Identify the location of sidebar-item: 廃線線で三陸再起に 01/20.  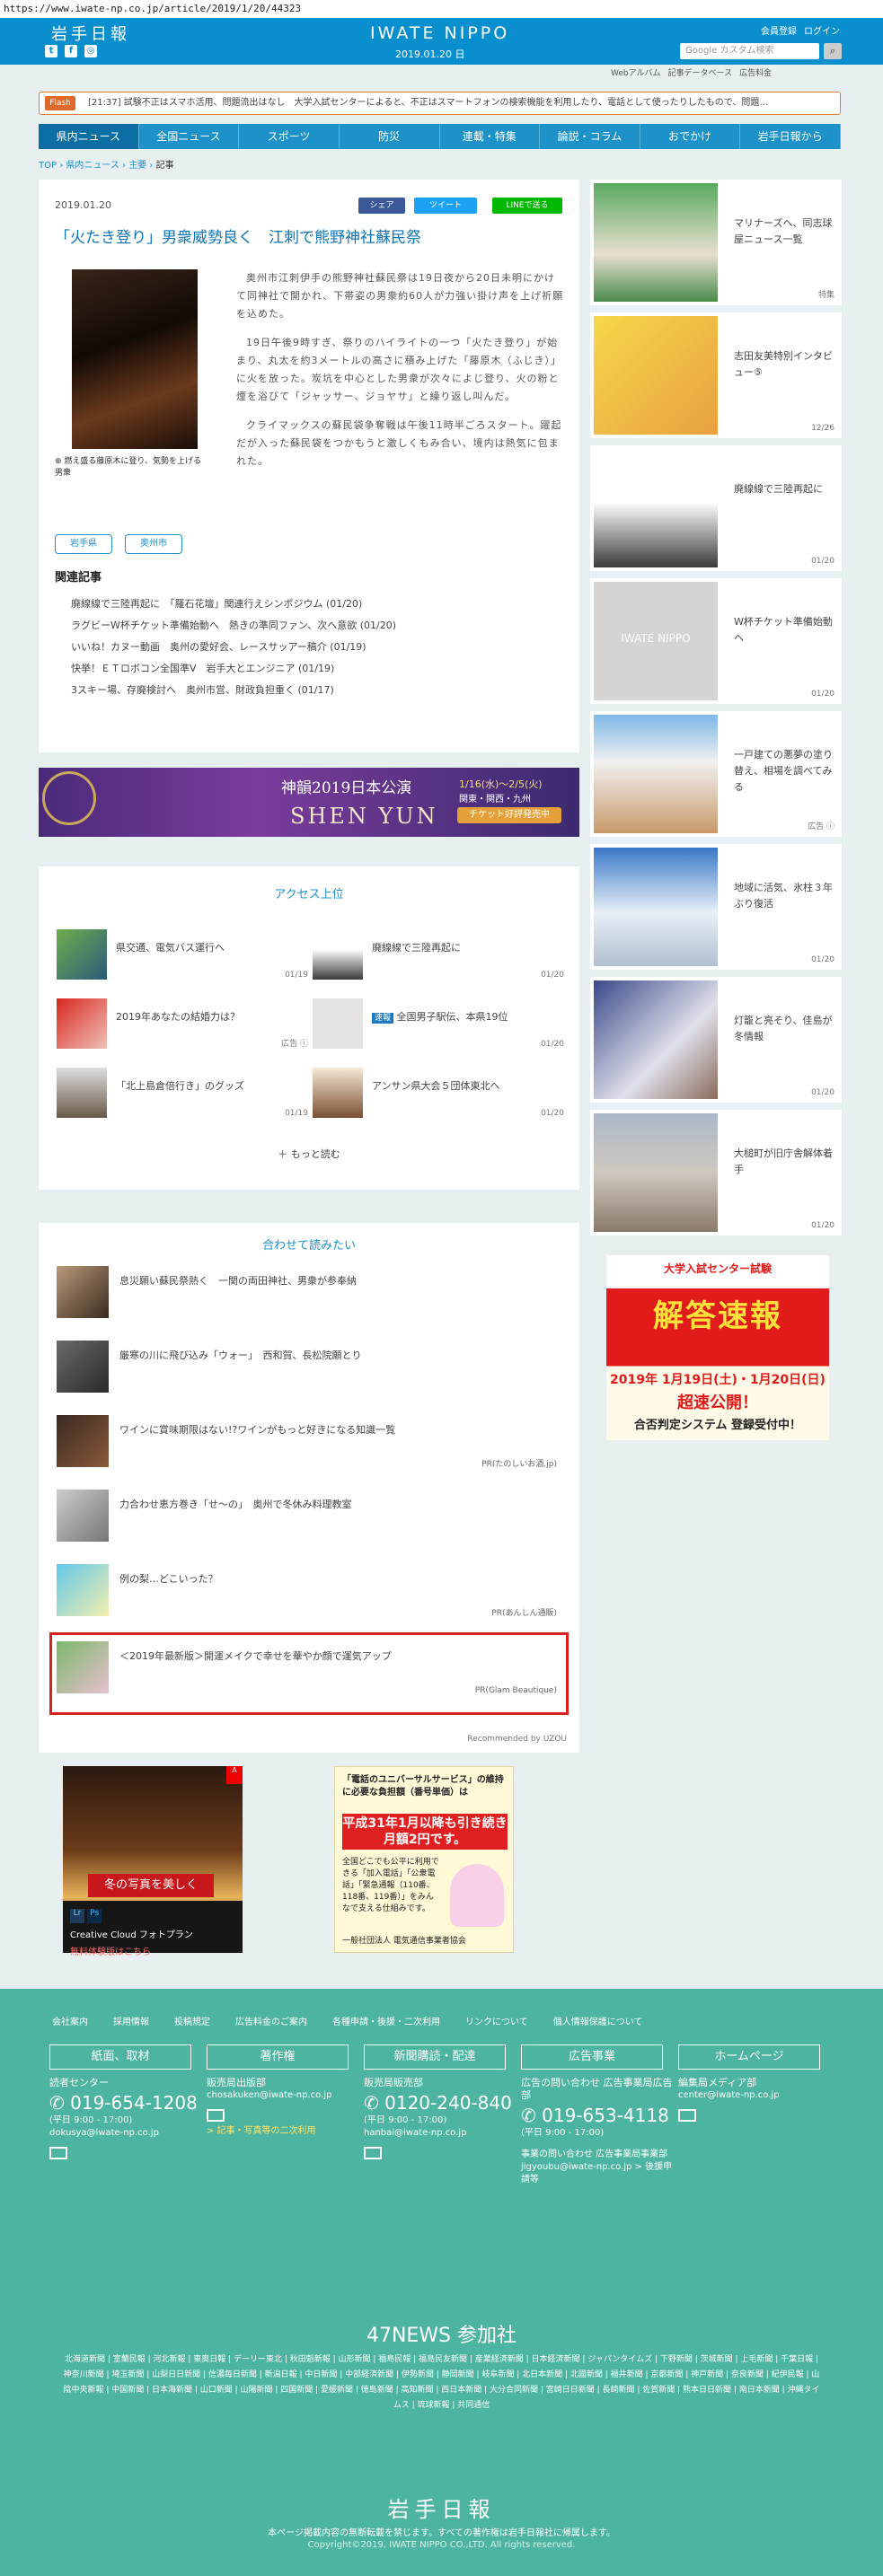
(716, 508).